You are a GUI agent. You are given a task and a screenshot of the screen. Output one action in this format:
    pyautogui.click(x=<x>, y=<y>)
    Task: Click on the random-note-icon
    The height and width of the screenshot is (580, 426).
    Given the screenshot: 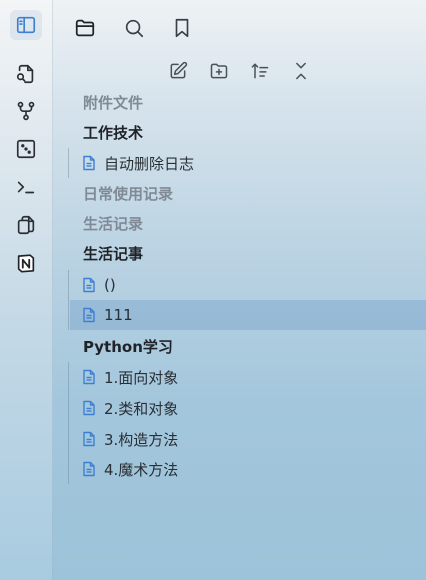 What is the action you would take?
    pyautogui.click(x=26, y=149)
    